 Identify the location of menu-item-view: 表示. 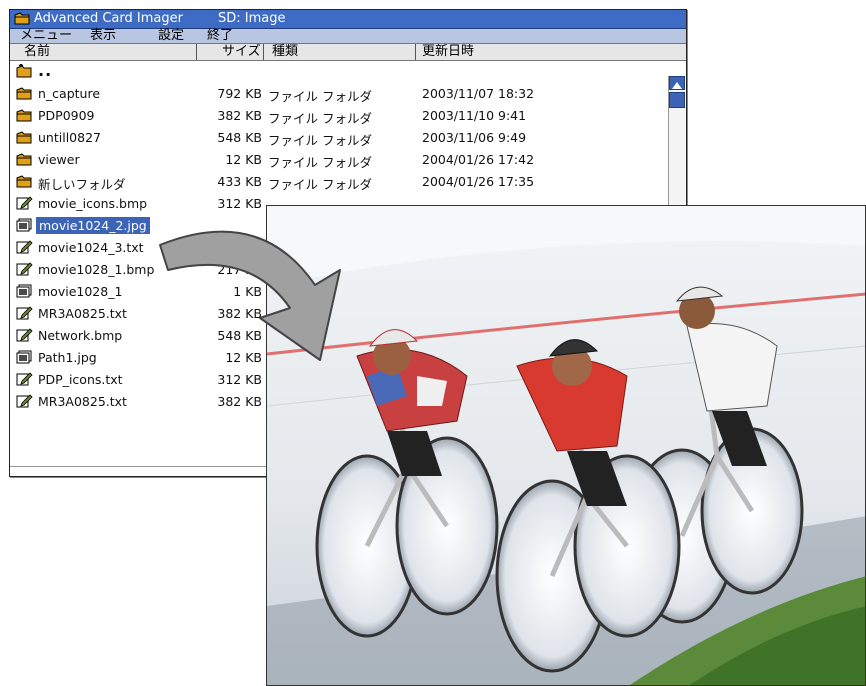
(103, 36).